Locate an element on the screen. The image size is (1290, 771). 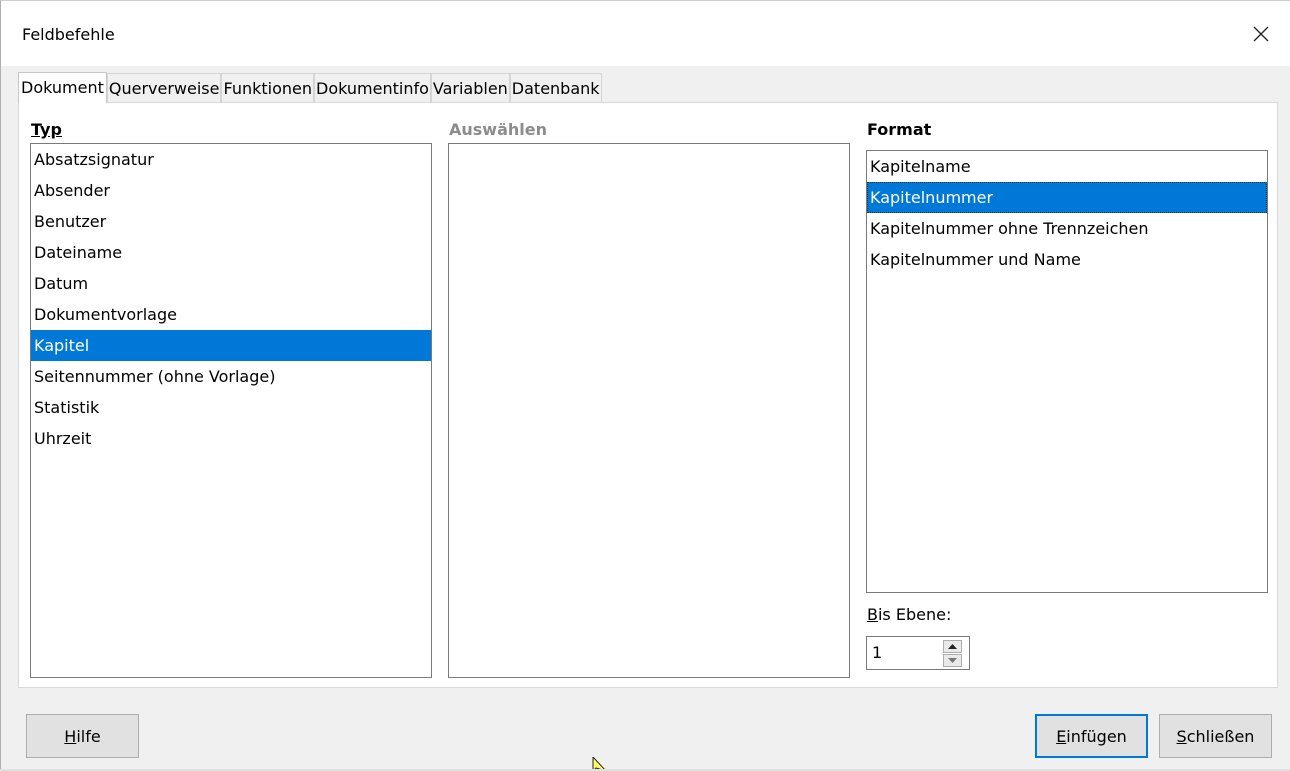
tab-dokumentinfo: Dokumentinfo is located at coordinates (372, 87).